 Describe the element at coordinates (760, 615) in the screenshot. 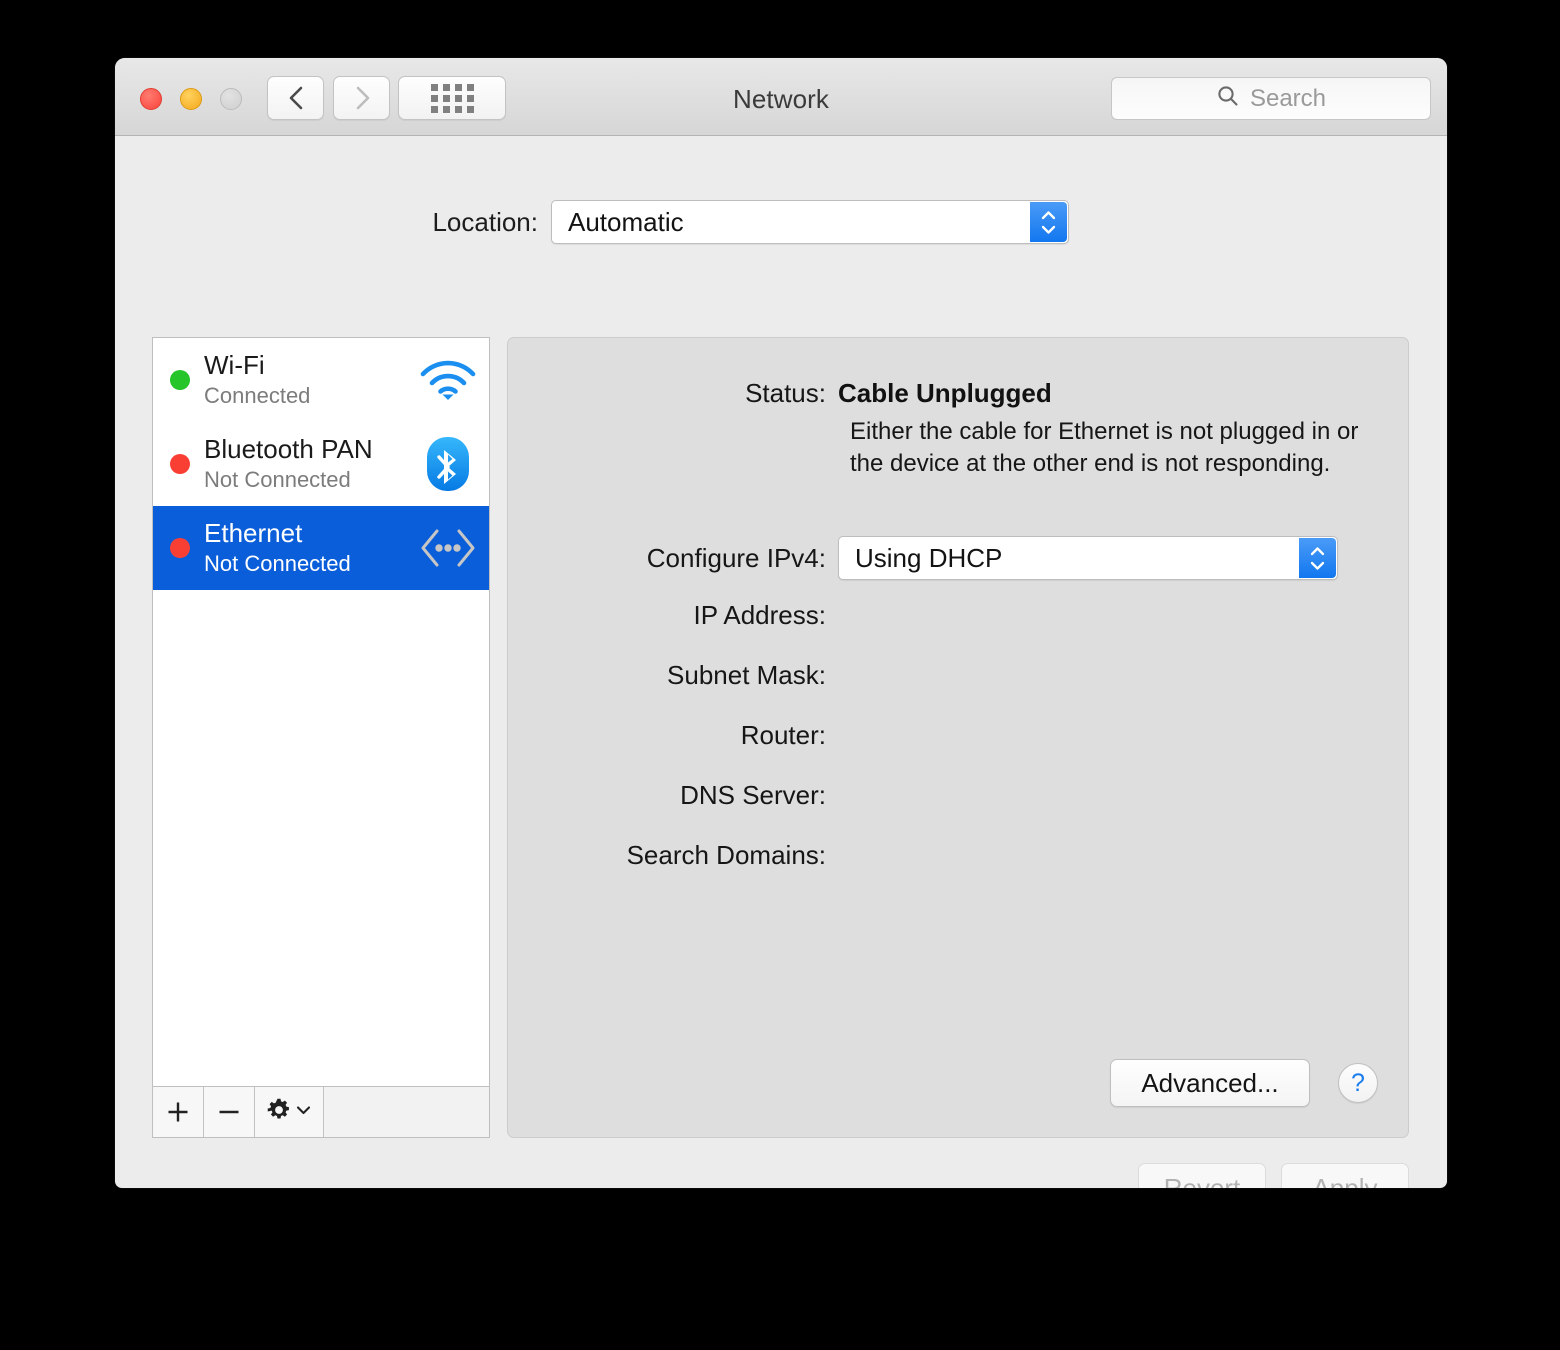

I see `ip-address-label: IP Address:` at that location.